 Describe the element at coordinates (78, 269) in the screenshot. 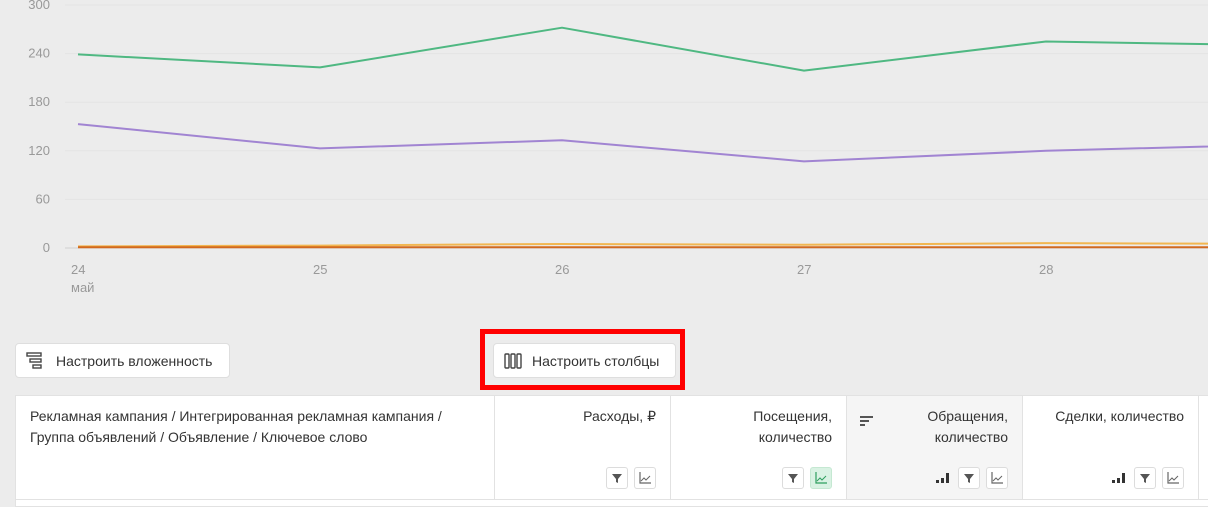

I see `x-tick-label: 24` at that location.